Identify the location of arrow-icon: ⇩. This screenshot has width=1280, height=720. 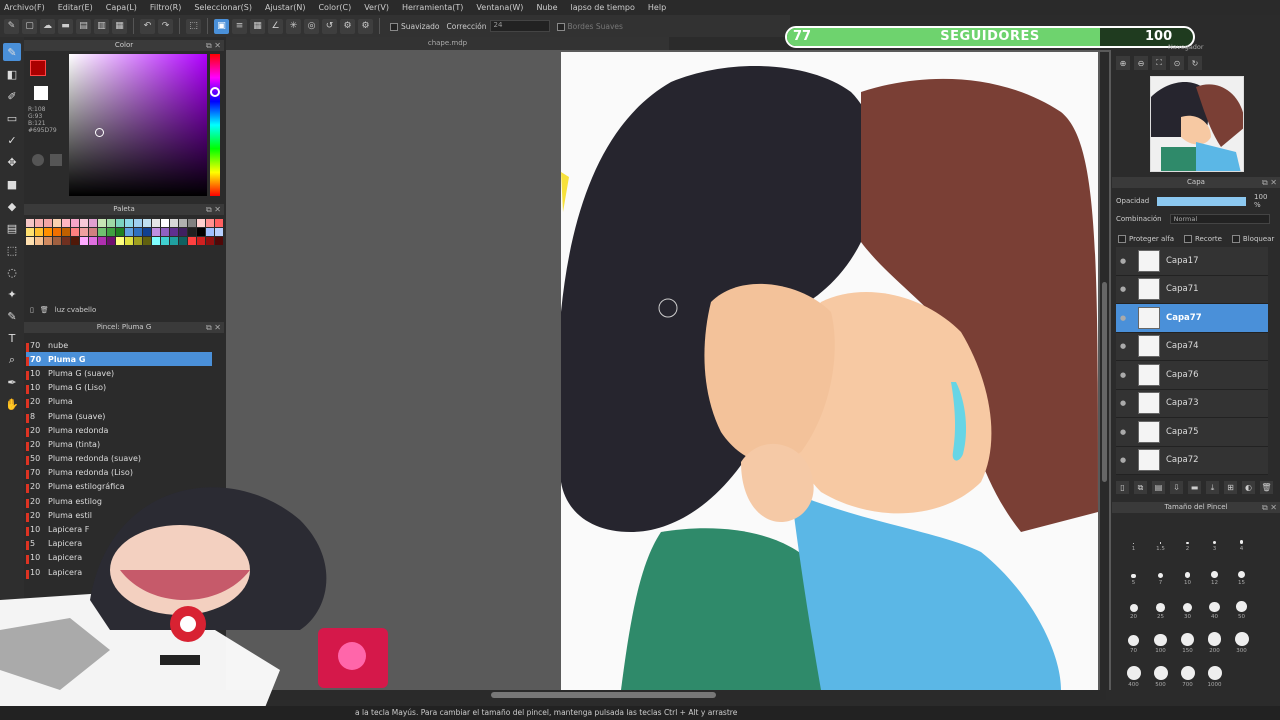
(1176, 487).